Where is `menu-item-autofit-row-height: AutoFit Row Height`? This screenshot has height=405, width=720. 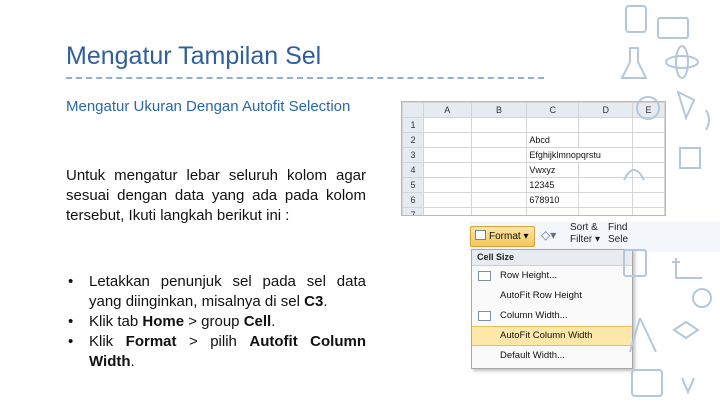
menu-item-autofit-row-height: AutoFit Row Height is located at coordinates (552, 296).